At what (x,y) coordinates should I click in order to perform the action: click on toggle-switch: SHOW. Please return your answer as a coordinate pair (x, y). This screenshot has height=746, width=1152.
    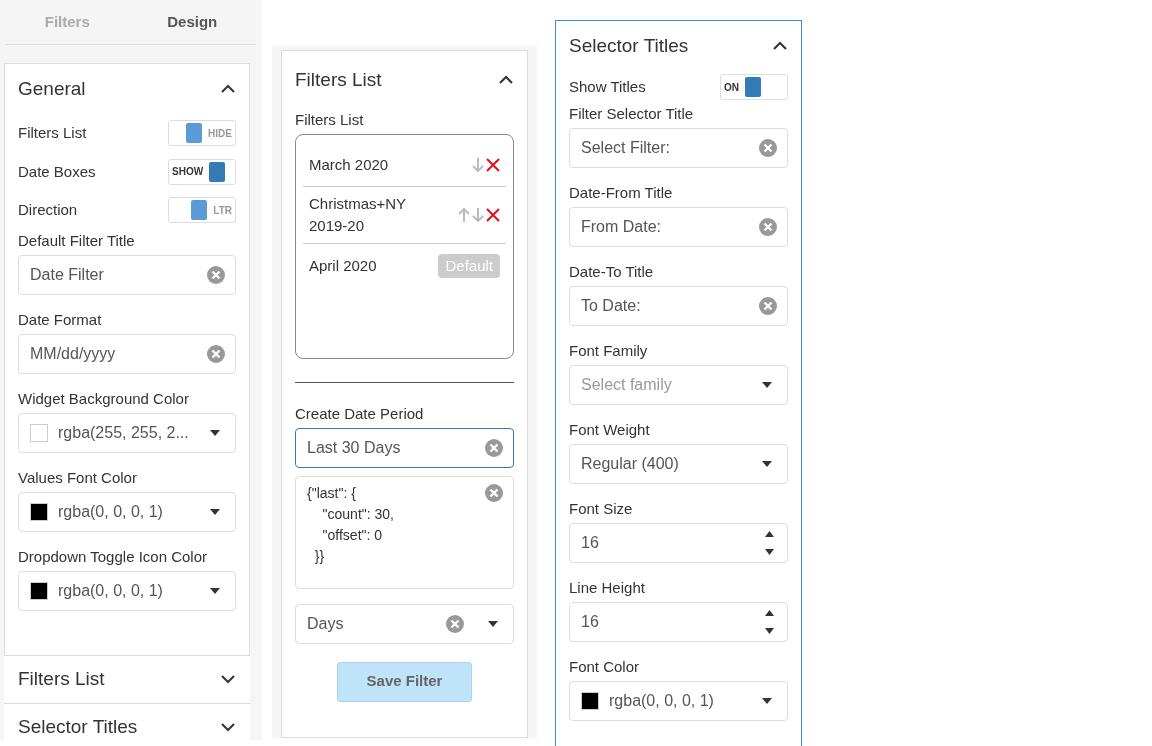
    Looking at the image, I should click on (202, 171).